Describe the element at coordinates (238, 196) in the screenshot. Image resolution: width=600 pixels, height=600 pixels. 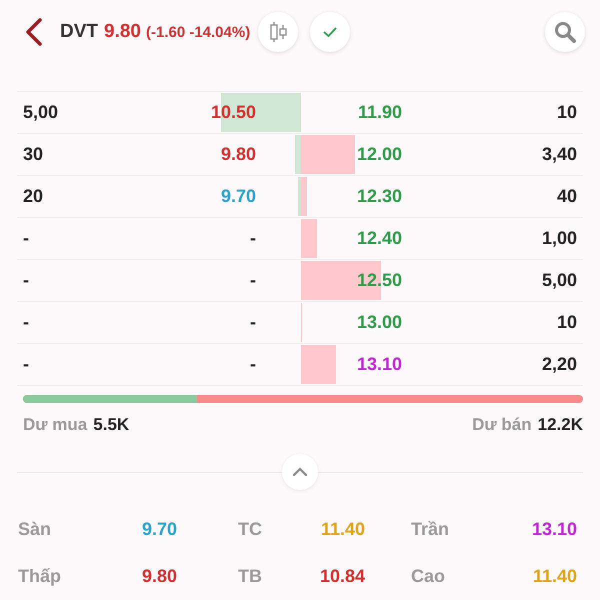
I see `bid-price: 9.70` at that location.